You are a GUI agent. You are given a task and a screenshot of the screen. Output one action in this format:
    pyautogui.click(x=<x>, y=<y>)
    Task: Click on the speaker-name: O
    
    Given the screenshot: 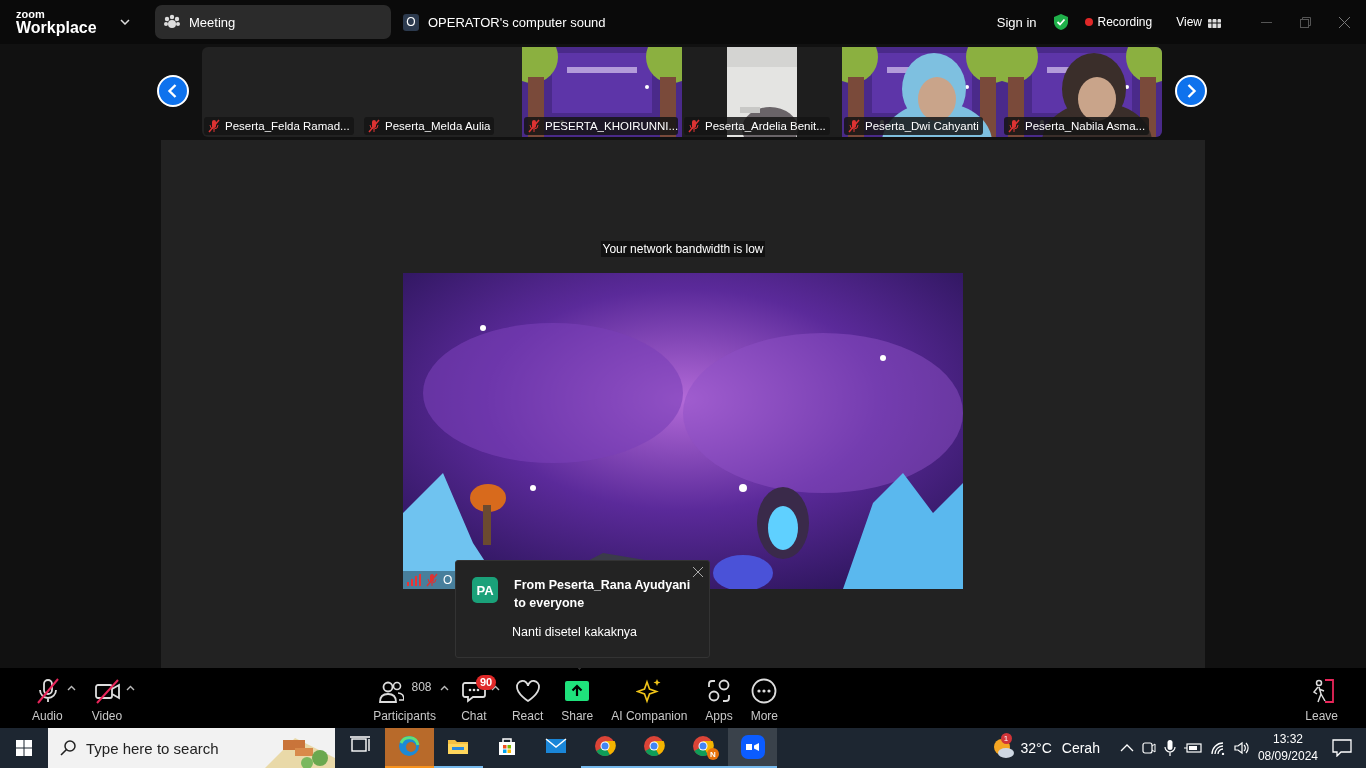 What is the action you would take?
    pyautogui.click(x=448, y=580)
    